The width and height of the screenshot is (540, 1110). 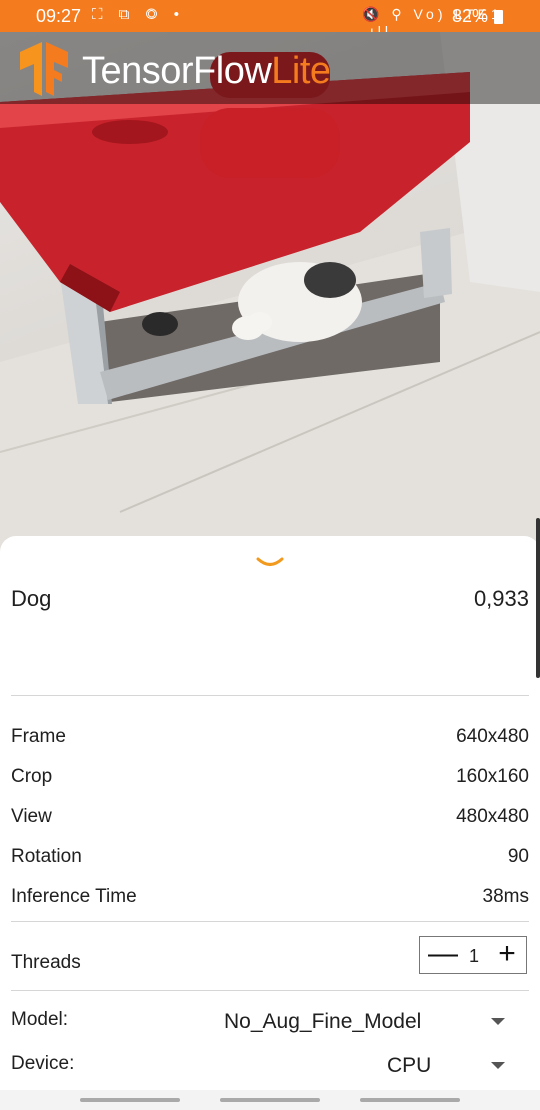 What do you see at coordinates (32, 776) in the screenshot?
I see `crop-label: Crop` at bounding box center [32, 776].